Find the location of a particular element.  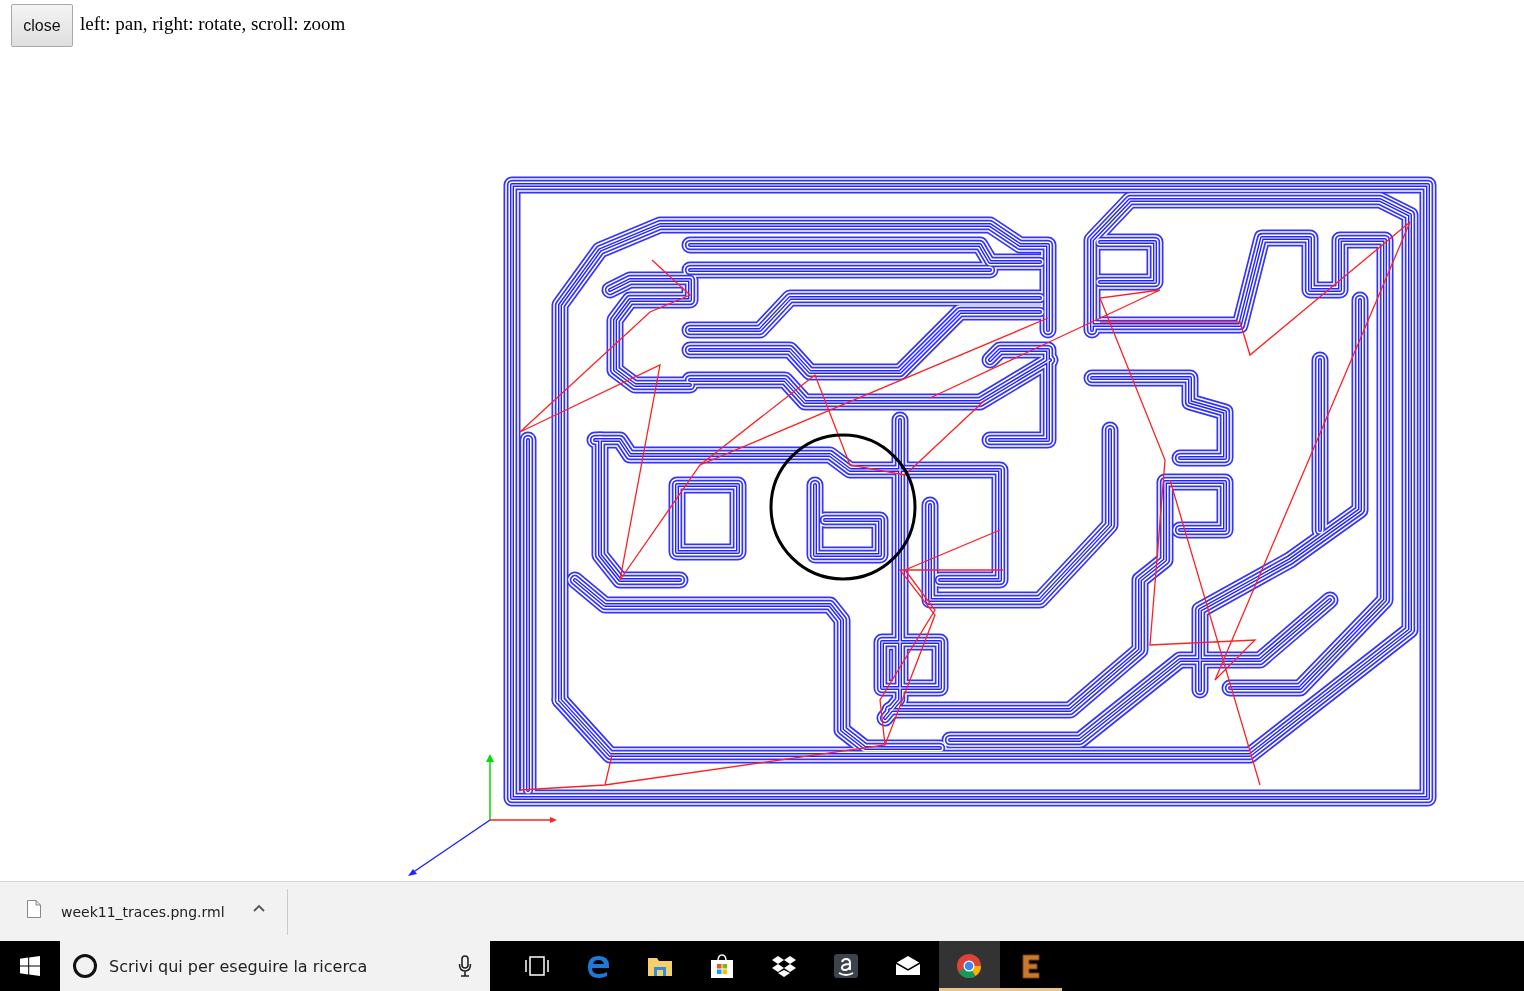

round-logo-icon is located at coordinates (969, 966).